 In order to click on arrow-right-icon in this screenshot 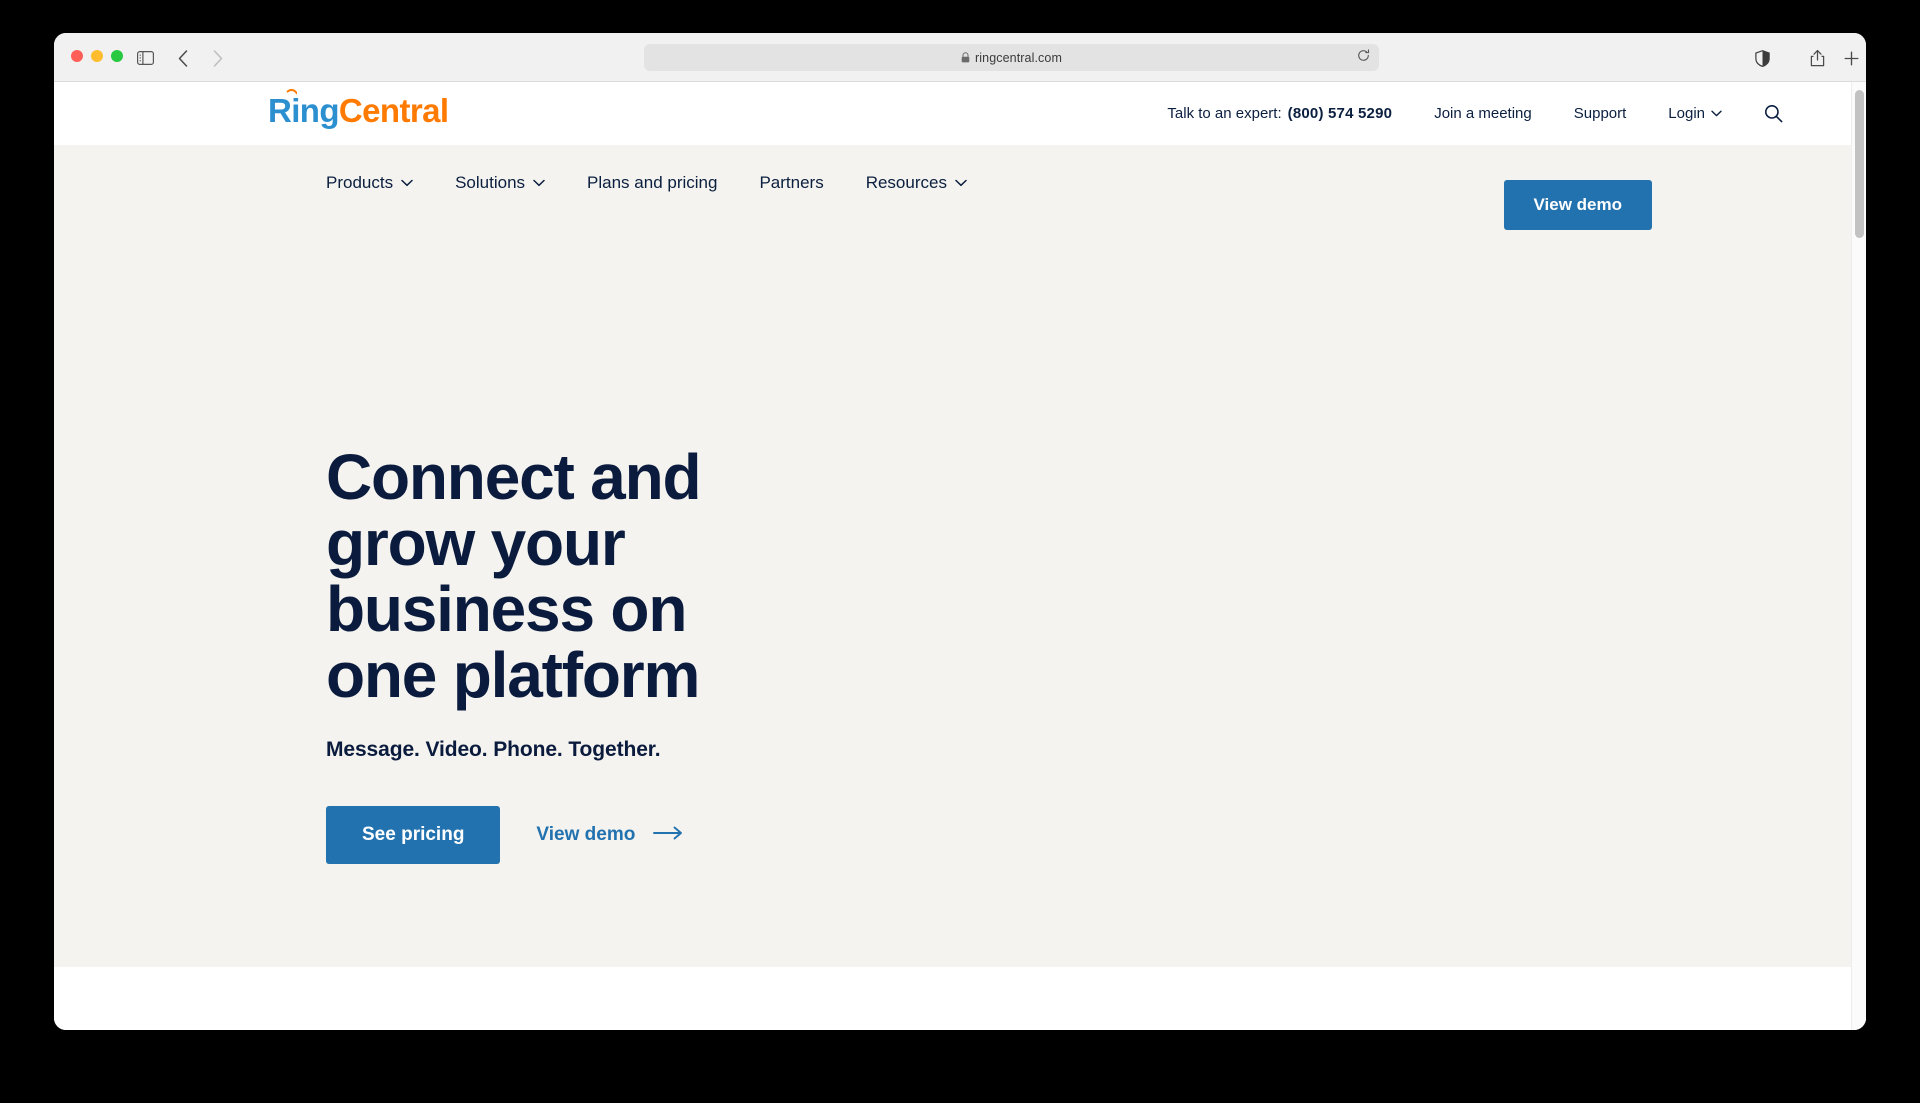, I will do `click(668, 835)`.